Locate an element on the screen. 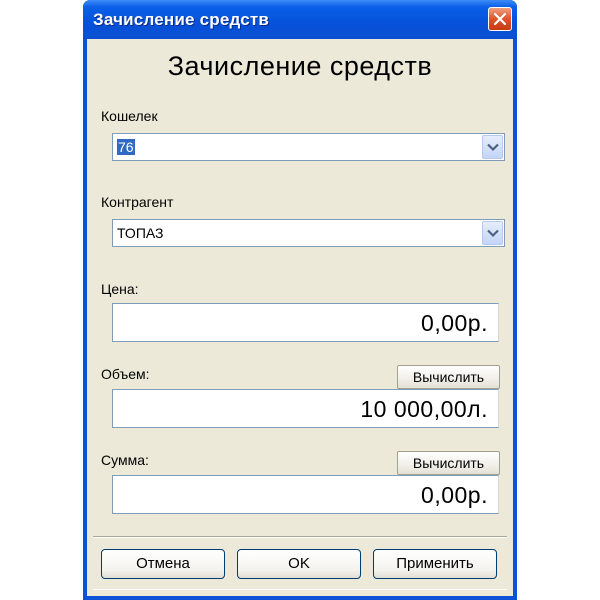 This screenshot has width=600, height=600. wallet-combobox: 76 is located at coordinates (308, 147).